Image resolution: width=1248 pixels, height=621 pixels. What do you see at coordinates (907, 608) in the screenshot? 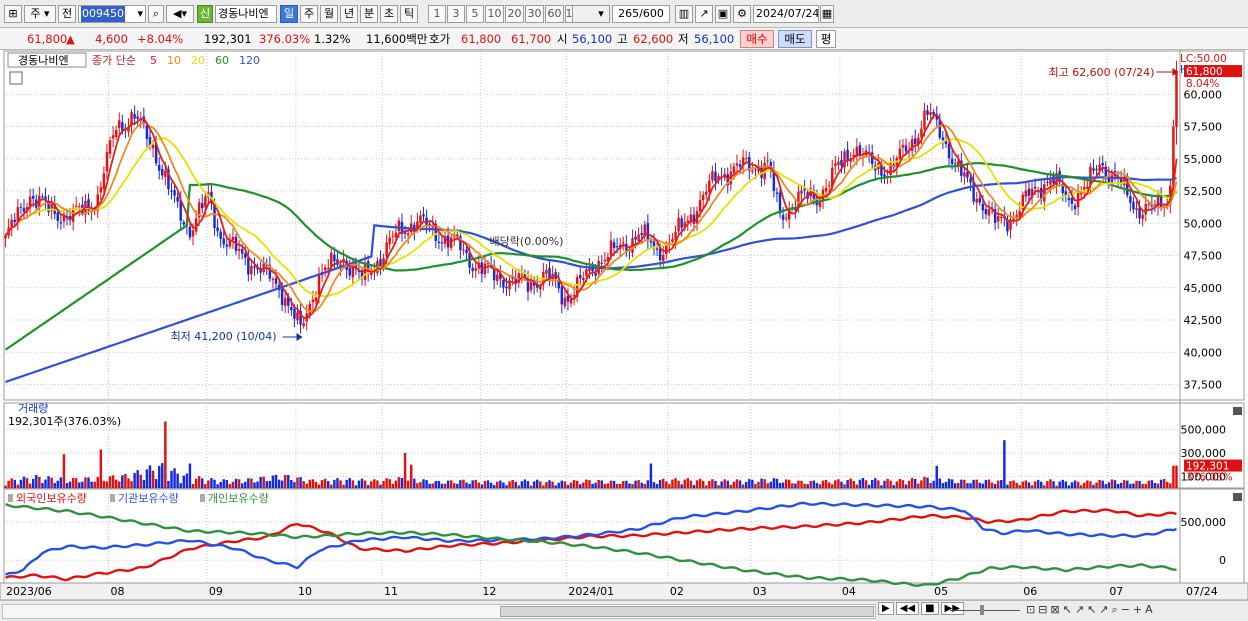
I see `rewind-icon: ◀◀` at bounding box center [907, 608].